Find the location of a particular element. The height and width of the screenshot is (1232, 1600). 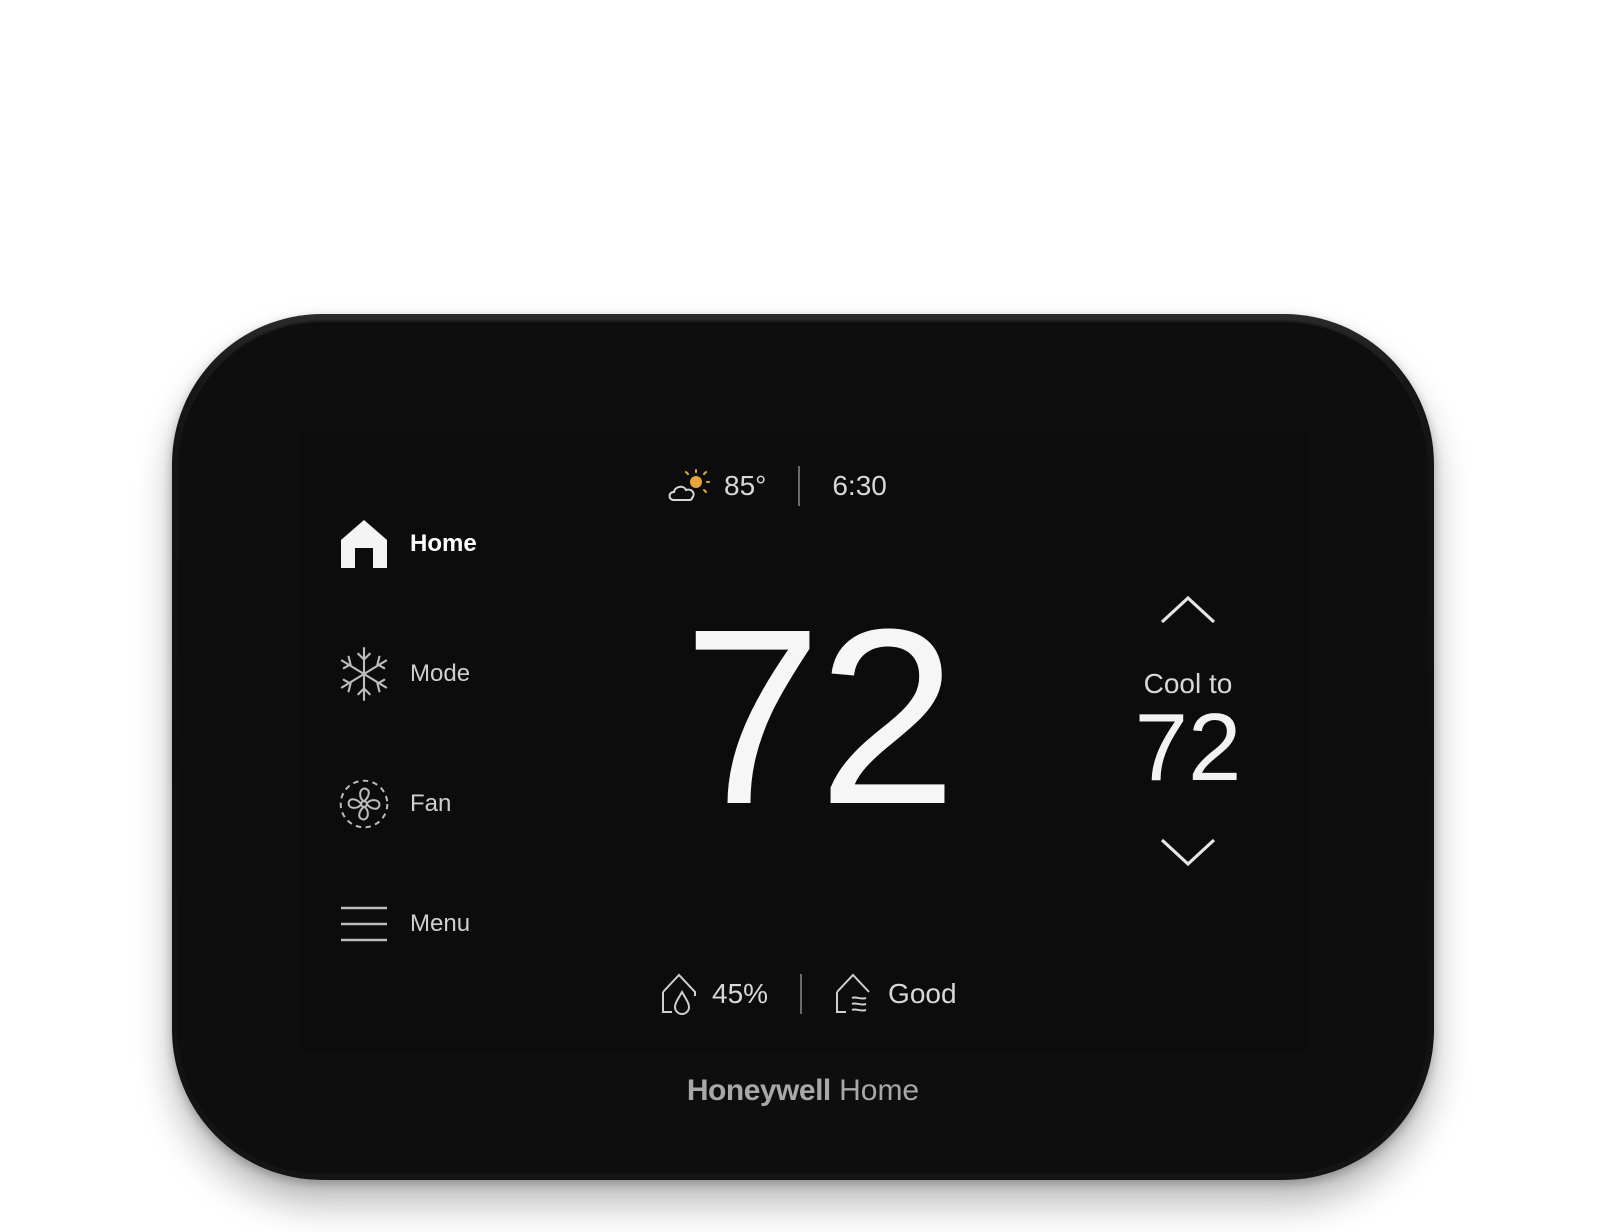

fan-icon is located at coordinates (364, 804).